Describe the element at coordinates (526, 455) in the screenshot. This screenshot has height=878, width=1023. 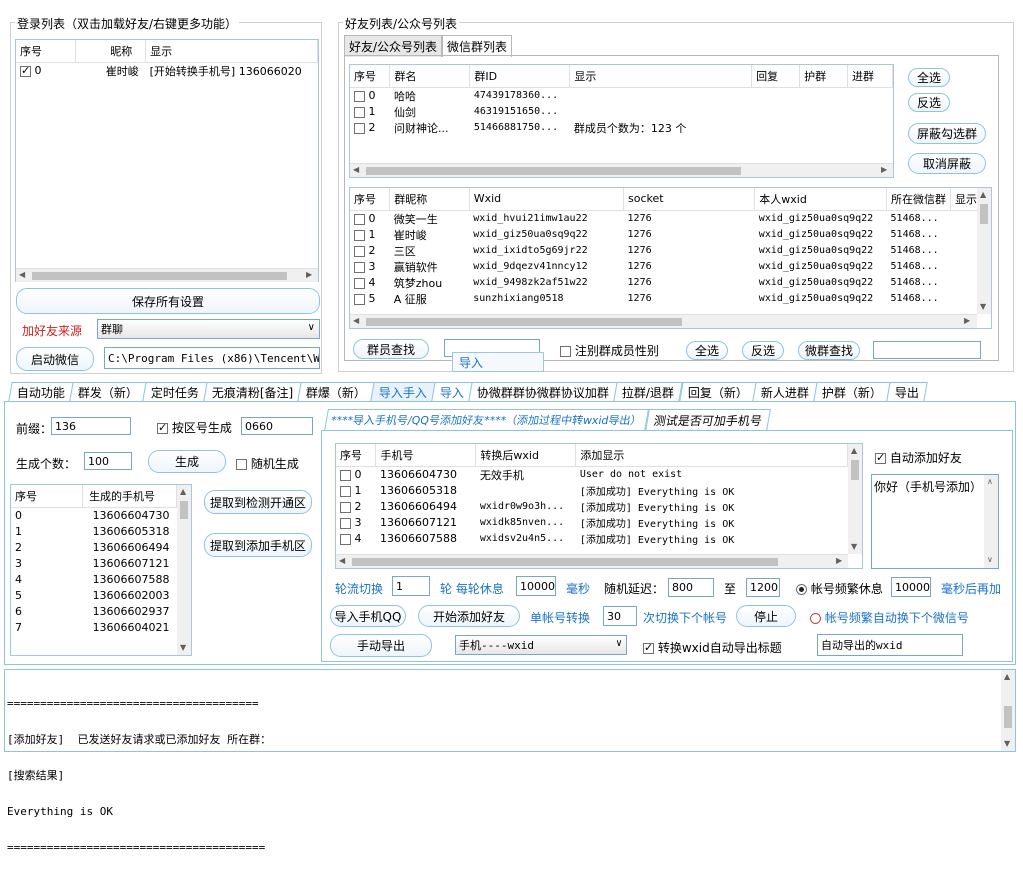
I see `col-header: 转换后wxid` at that location.